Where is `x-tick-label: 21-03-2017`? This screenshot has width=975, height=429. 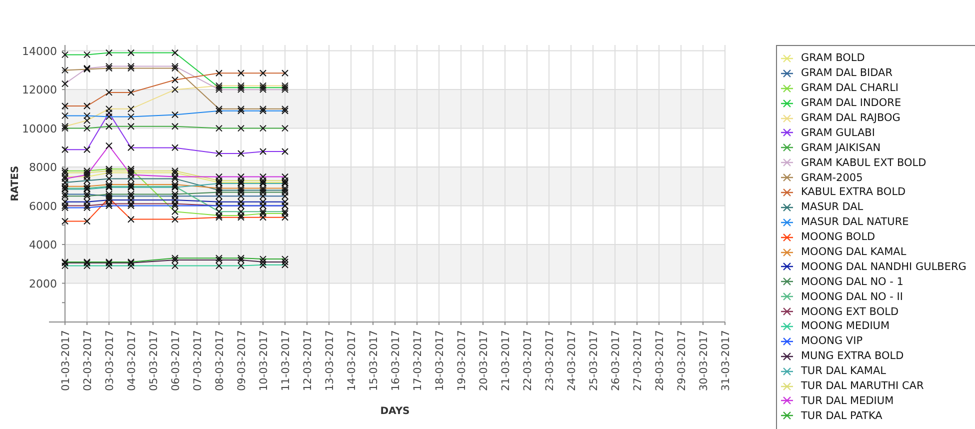
x-tick-label: 21-03-2017 is located at coordinates (506, 361).